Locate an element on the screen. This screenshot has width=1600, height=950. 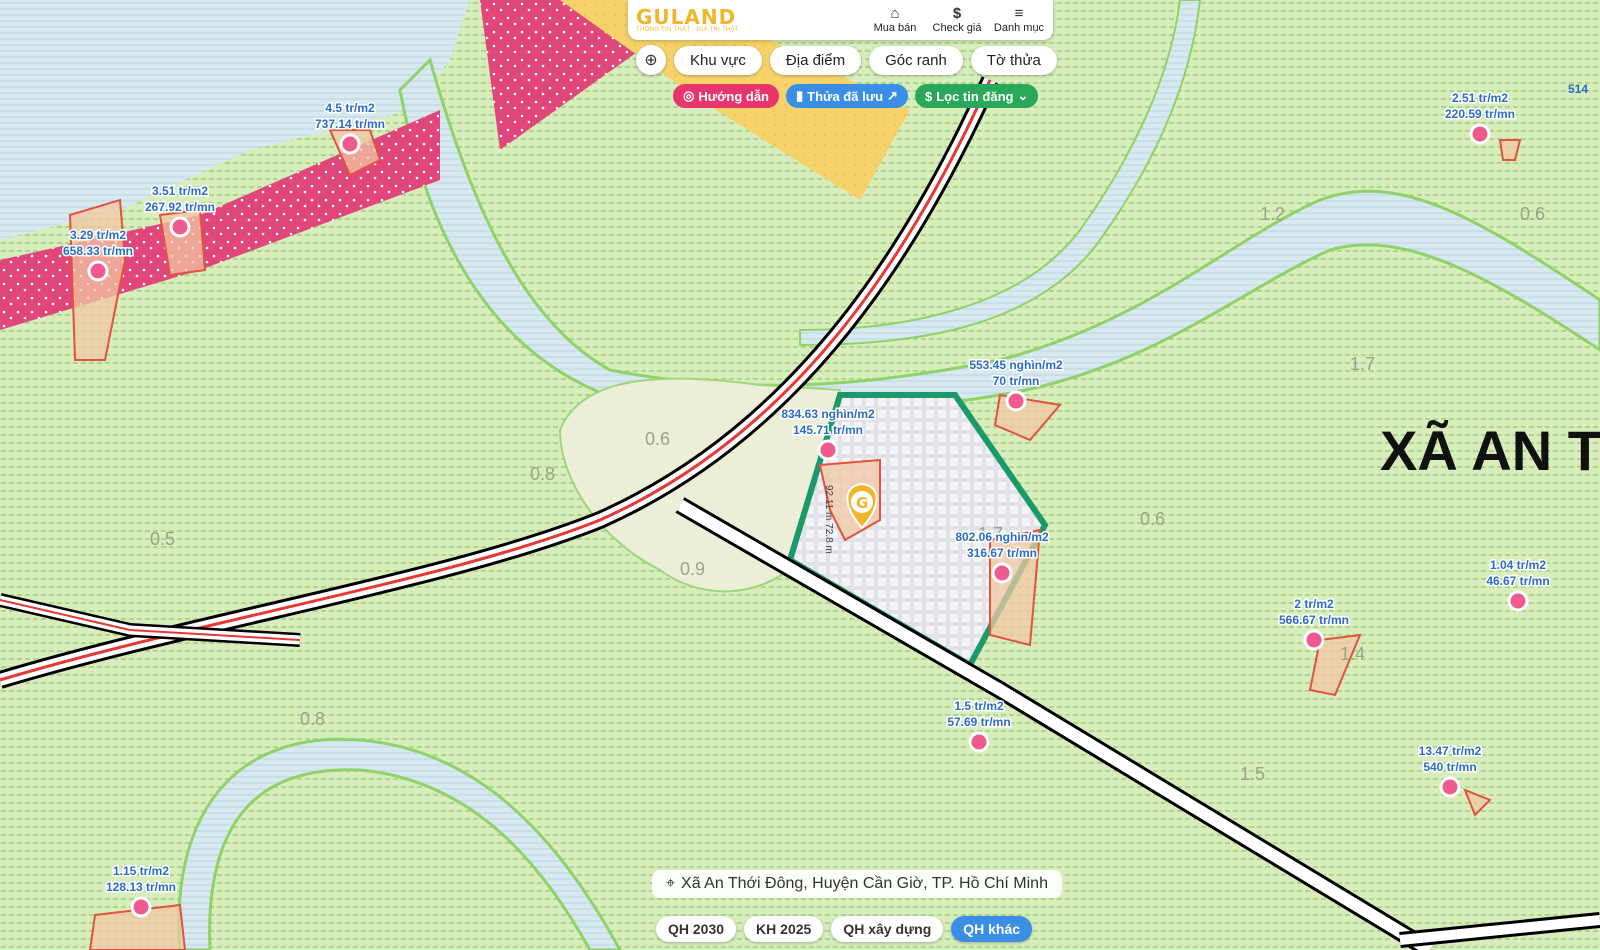
marker-value: 540 tr/mn is located at coordinates (1449, 767).